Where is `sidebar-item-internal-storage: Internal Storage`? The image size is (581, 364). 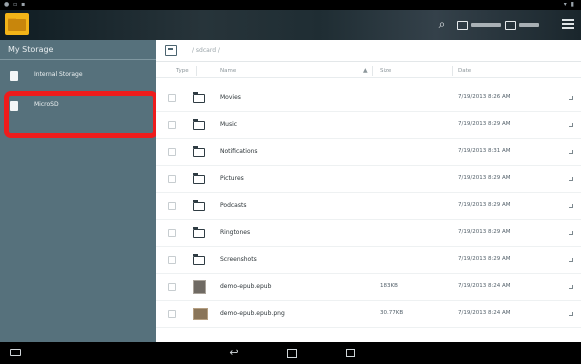
sidebar-item-internal-storage: Internal Storage is located at coordinates (78, 76).